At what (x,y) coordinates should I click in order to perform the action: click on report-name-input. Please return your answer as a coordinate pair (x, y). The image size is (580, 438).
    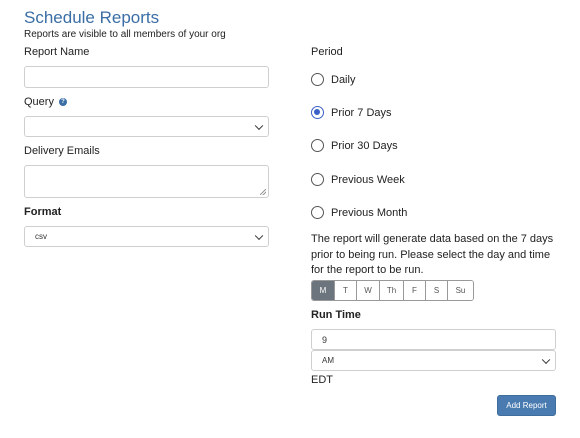
    Looking at the image, I should click on (146, 77).